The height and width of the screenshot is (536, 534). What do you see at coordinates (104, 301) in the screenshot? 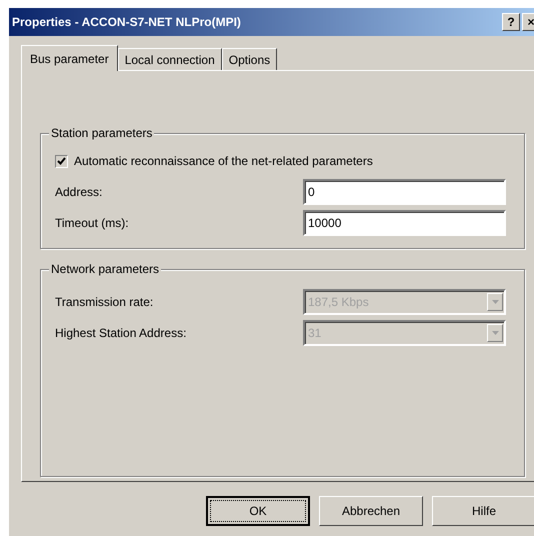
I see `field-label: Transmission rate:` at bounding box center [104, 301].